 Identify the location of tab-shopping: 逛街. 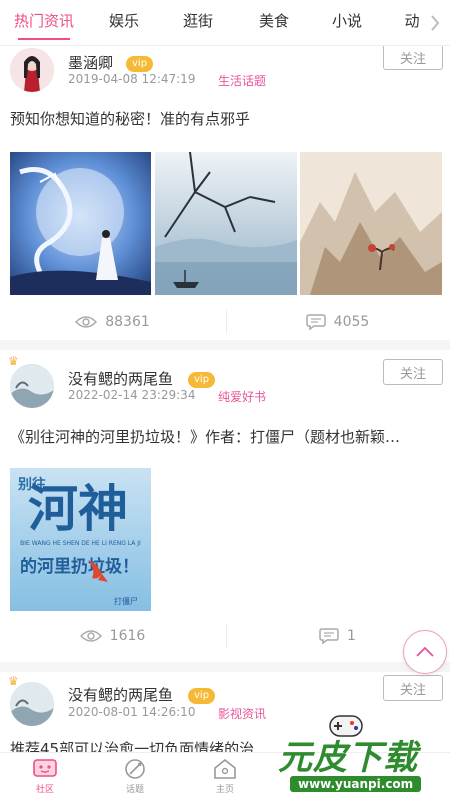
(198, 23).